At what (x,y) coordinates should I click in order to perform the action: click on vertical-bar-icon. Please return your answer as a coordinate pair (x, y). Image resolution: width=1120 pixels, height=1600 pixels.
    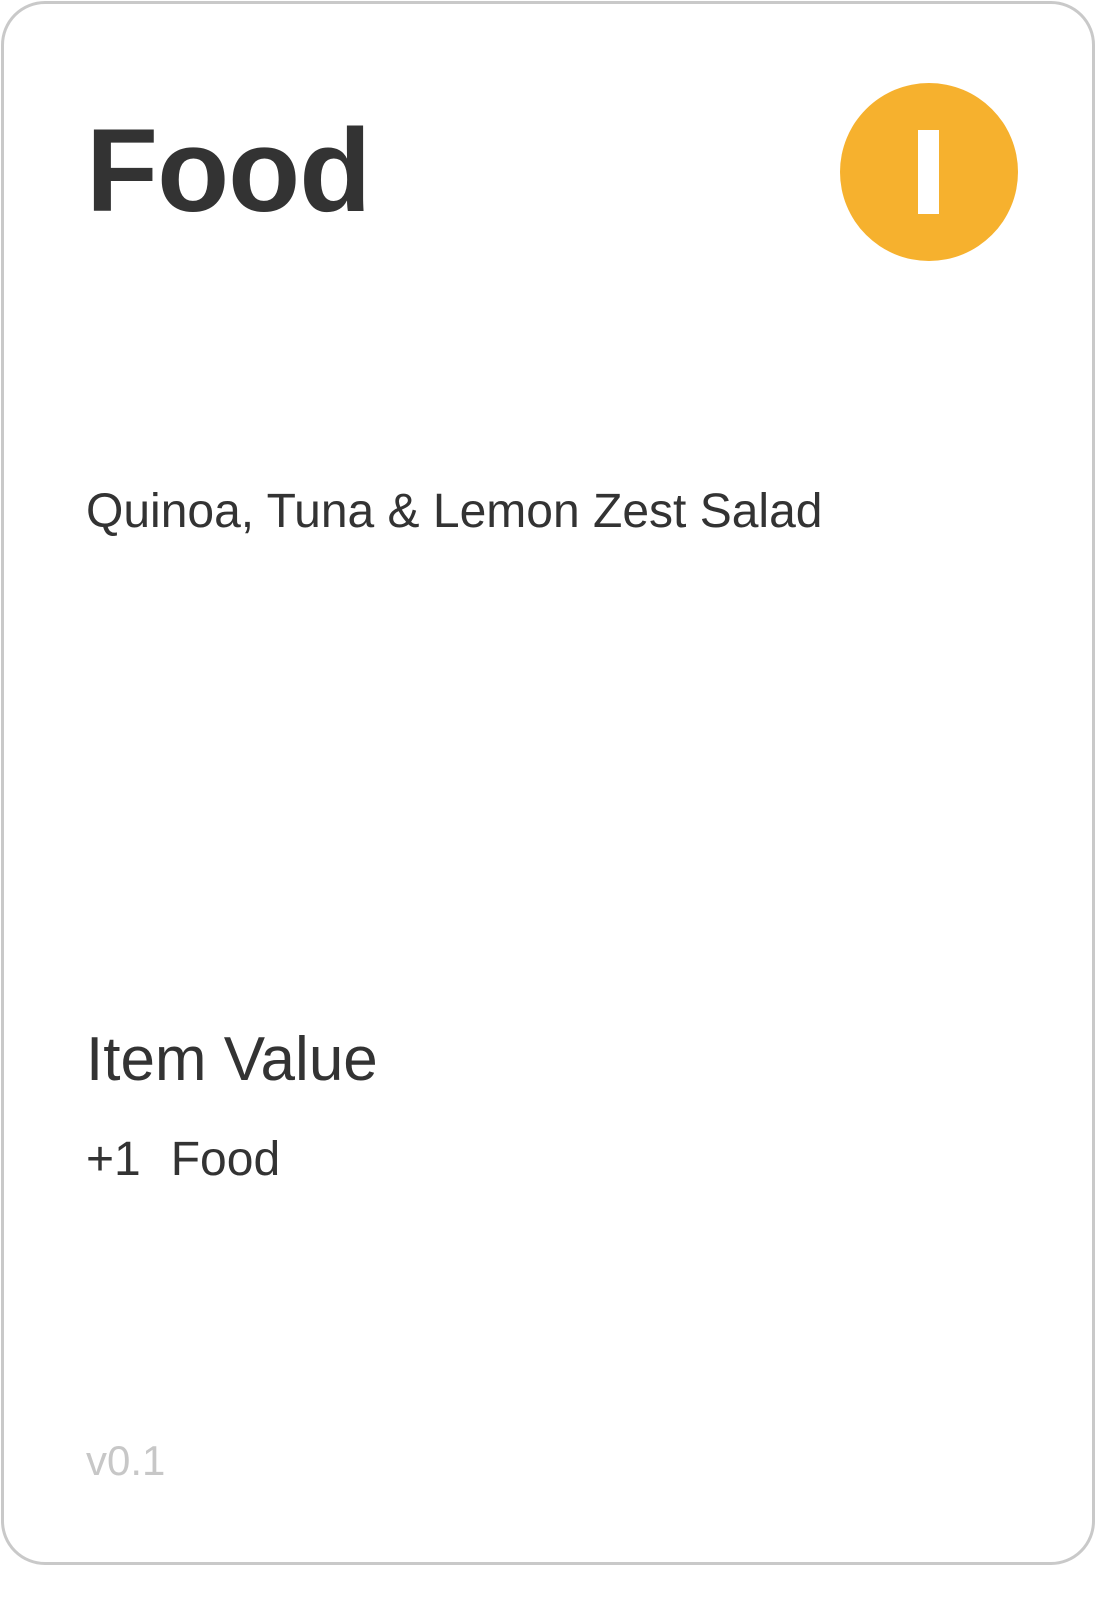
    Looking at the image, I should click on (928, 172).